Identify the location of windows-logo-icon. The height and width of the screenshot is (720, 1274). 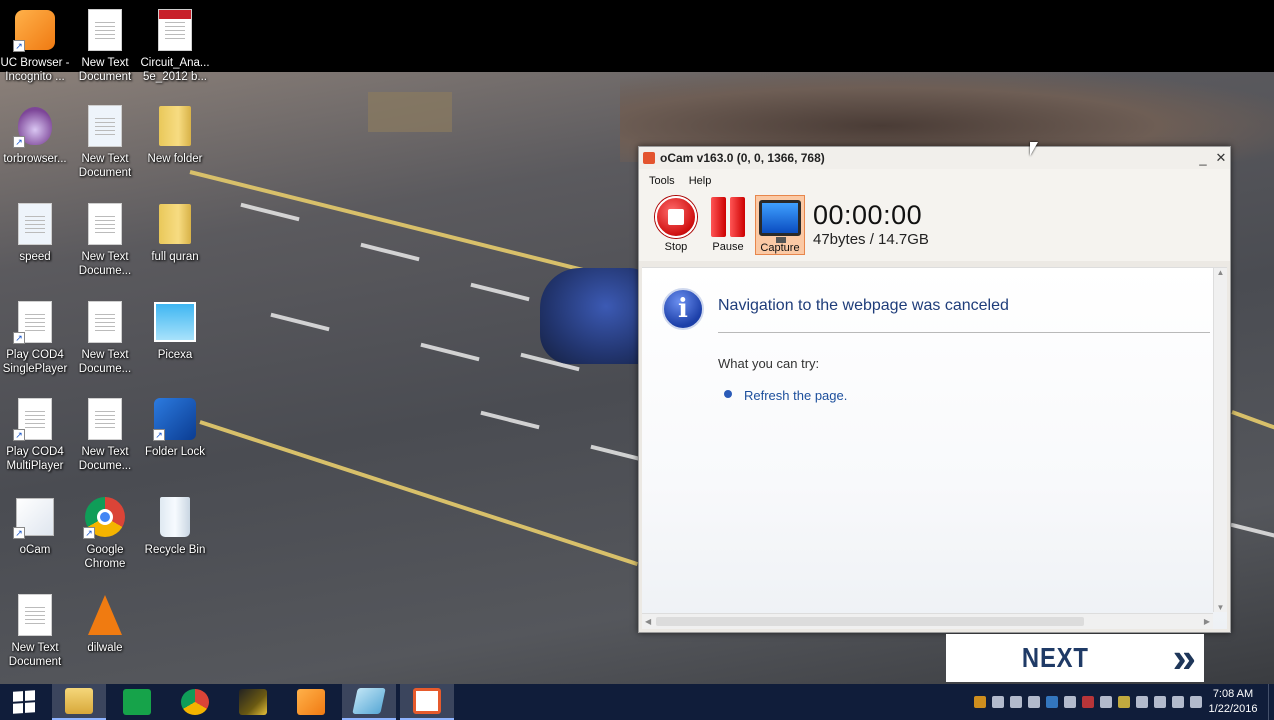
(24, 702).